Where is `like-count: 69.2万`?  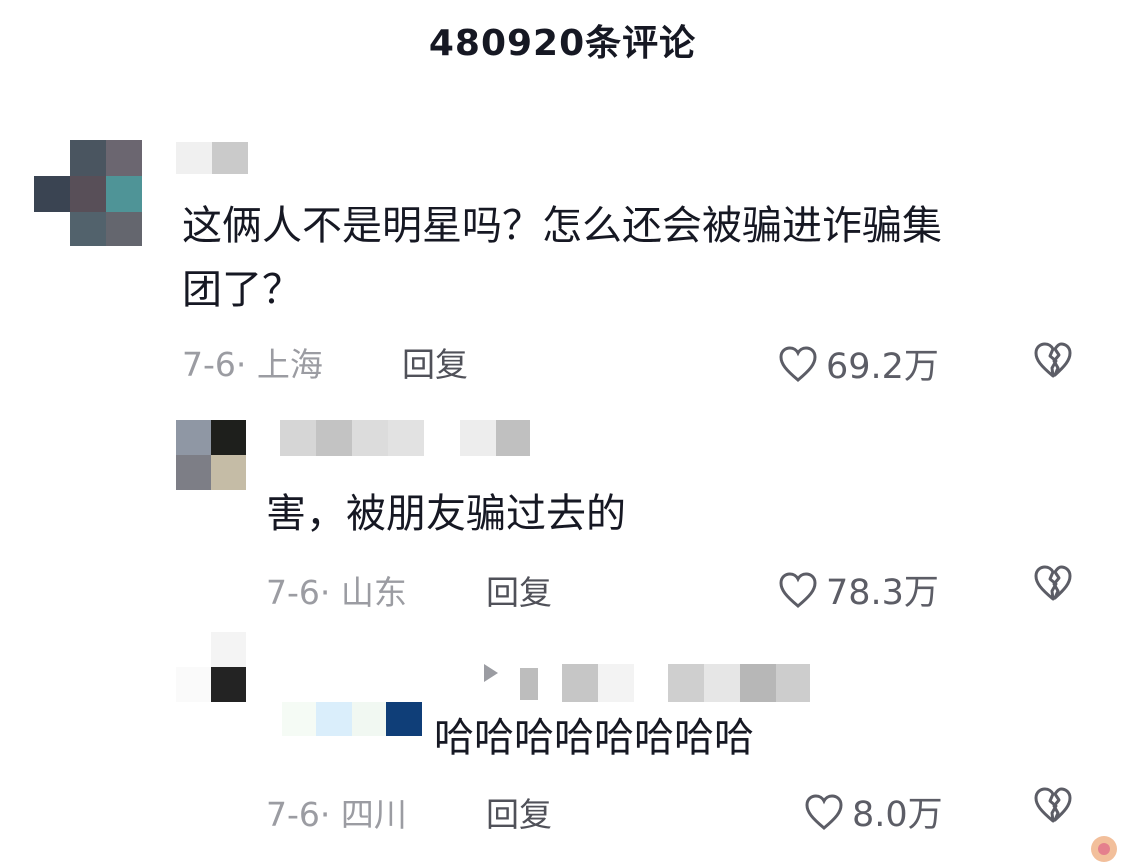
like-count: 69.2万 is located at coordinates (882, 367).